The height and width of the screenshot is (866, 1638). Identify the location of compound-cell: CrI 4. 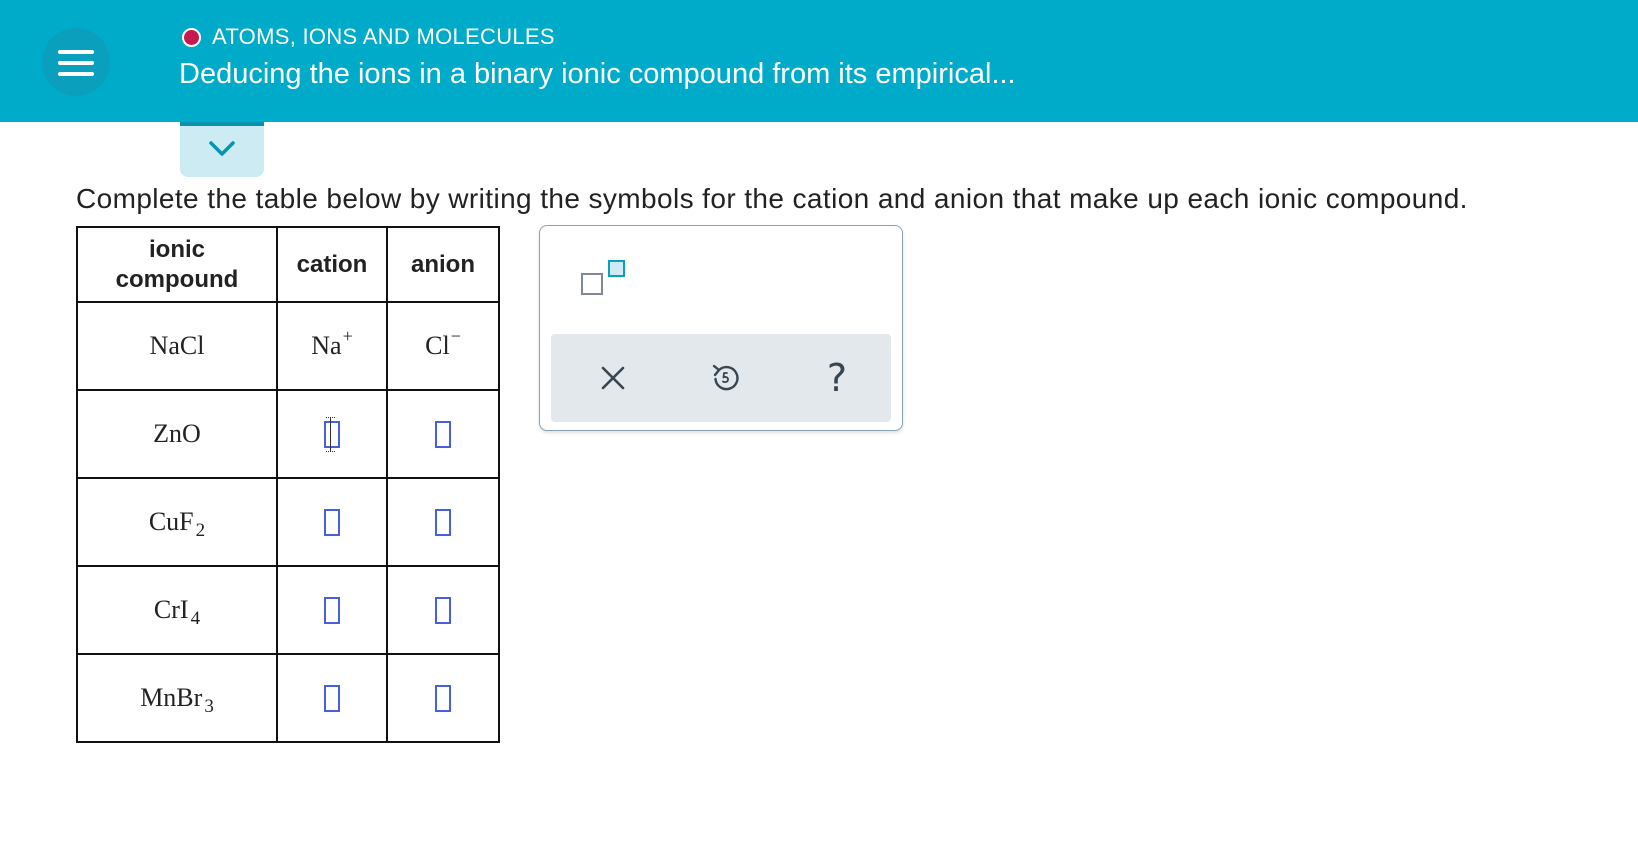
(177, 610).